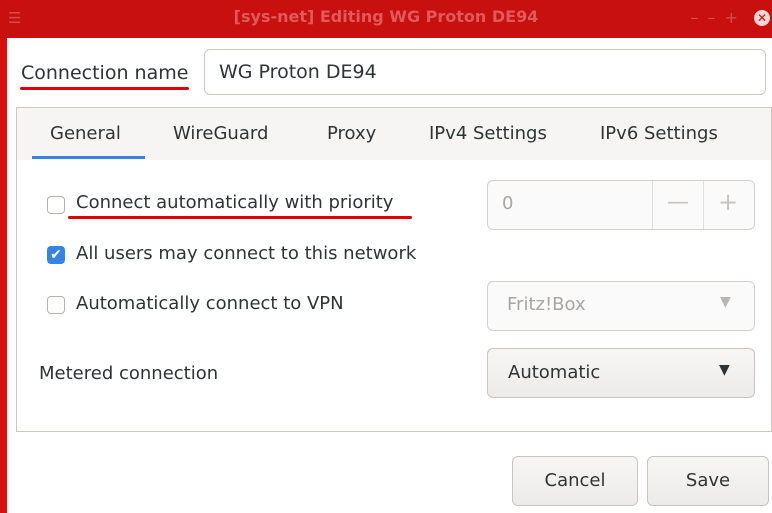  What do you see at coordinates (554, 372) in the screenshot?
I see `metered-select-value: Automatic` at bounding box center [554, 372].